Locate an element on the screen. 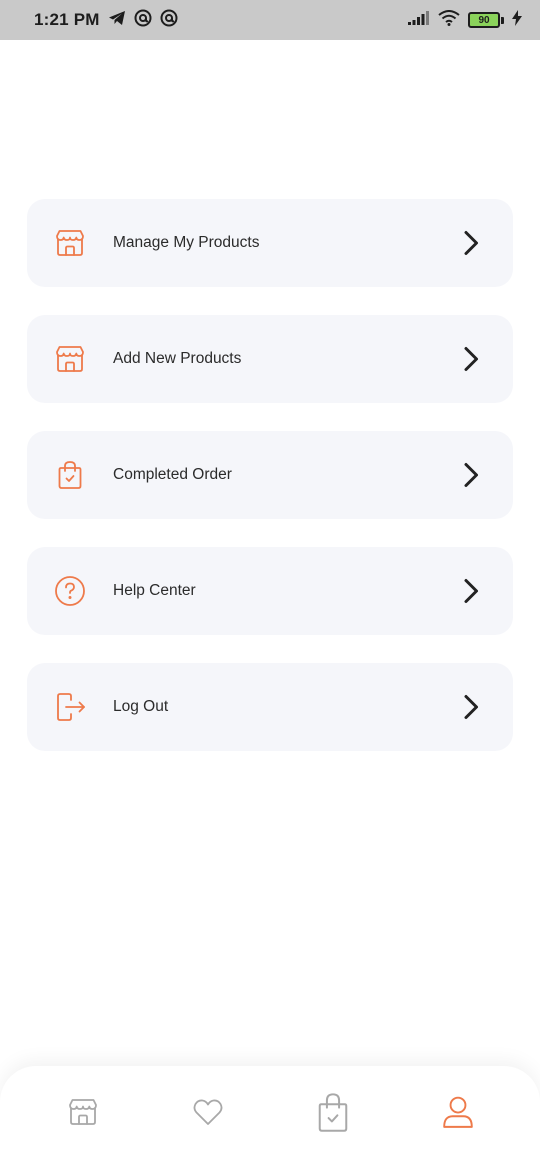 This screenshot has width=540, height=1170. menu-item-help-center: Help Center is located at coordinates (270, 591).